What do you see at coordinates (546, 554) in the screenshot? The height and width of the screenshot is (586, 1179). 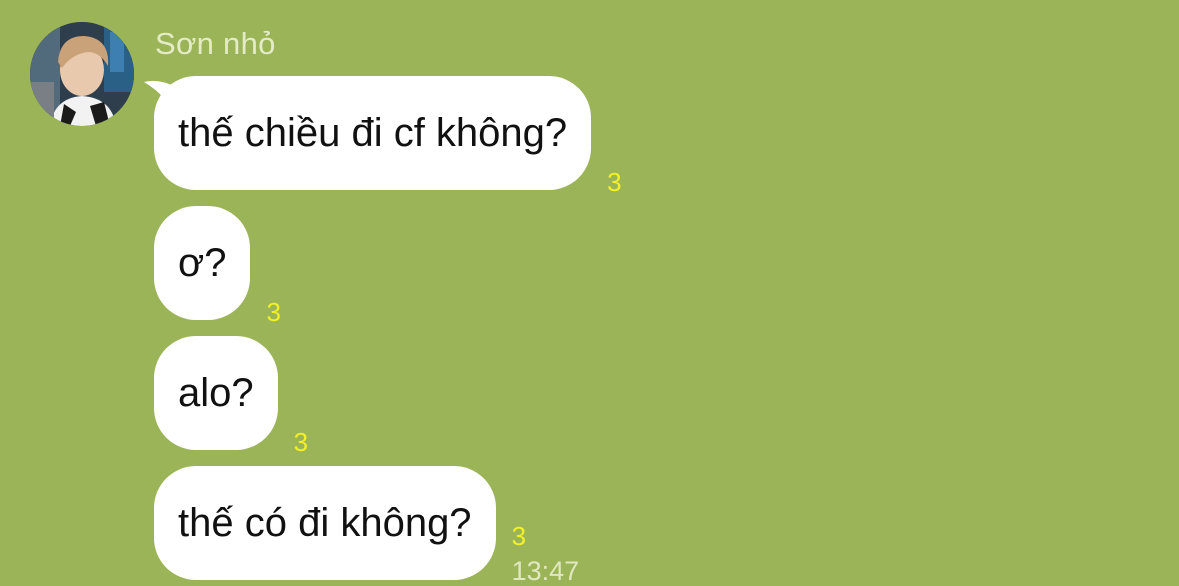 I see `message-meta: 3 13:47` at bounding box center [546, 554].